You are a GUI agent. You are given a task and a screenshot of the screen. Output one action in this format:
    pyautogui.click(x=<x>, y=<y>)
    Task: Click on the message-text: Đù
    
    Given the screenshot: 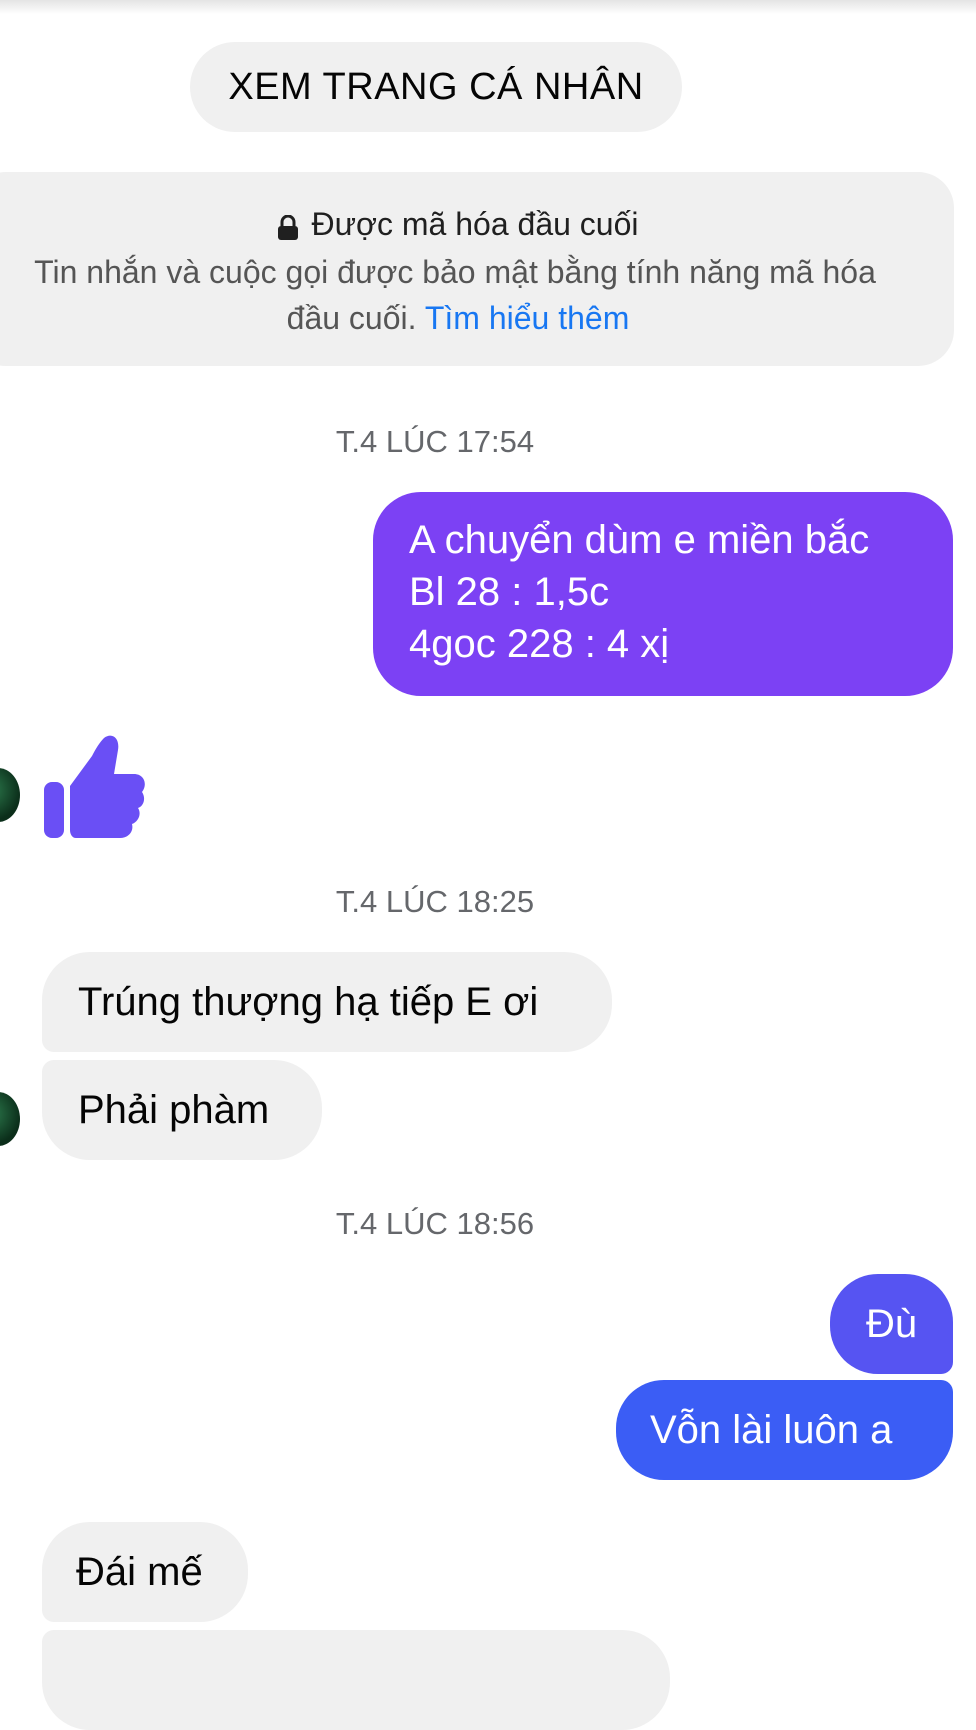 What is the action you would take?
    pyautogui.click(x=892, y=1324)
    